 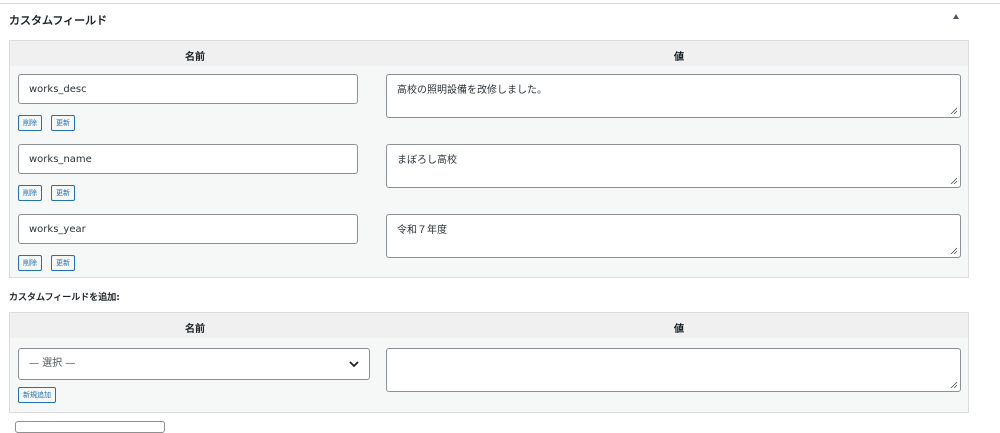 I want to click on meta-value-textarea: 高校の照明設備を改修しました。, so click(x=673, y=96).